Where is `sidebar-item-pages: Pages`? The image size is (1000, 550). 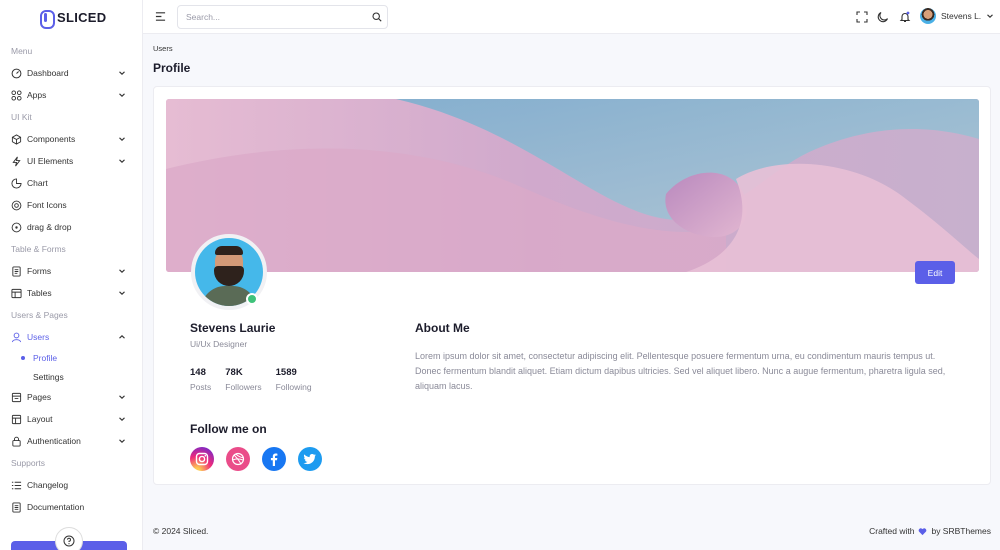
sidebar-item-pages: Pages is located at coordinates (71, 397).